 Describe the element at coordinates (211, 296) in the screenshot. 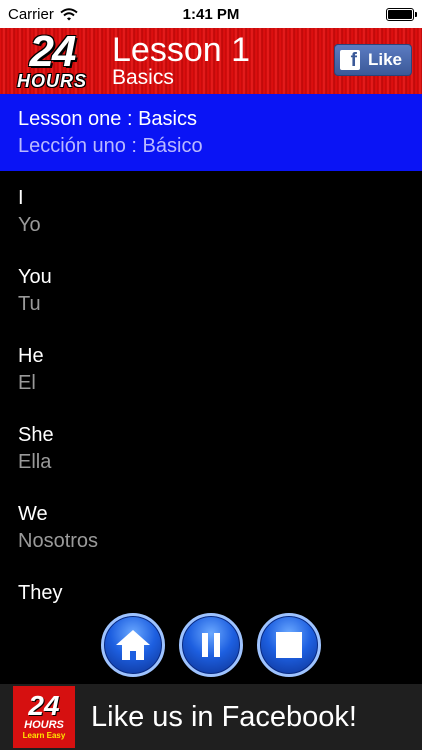

I see `word-item: You Tu` at that location.